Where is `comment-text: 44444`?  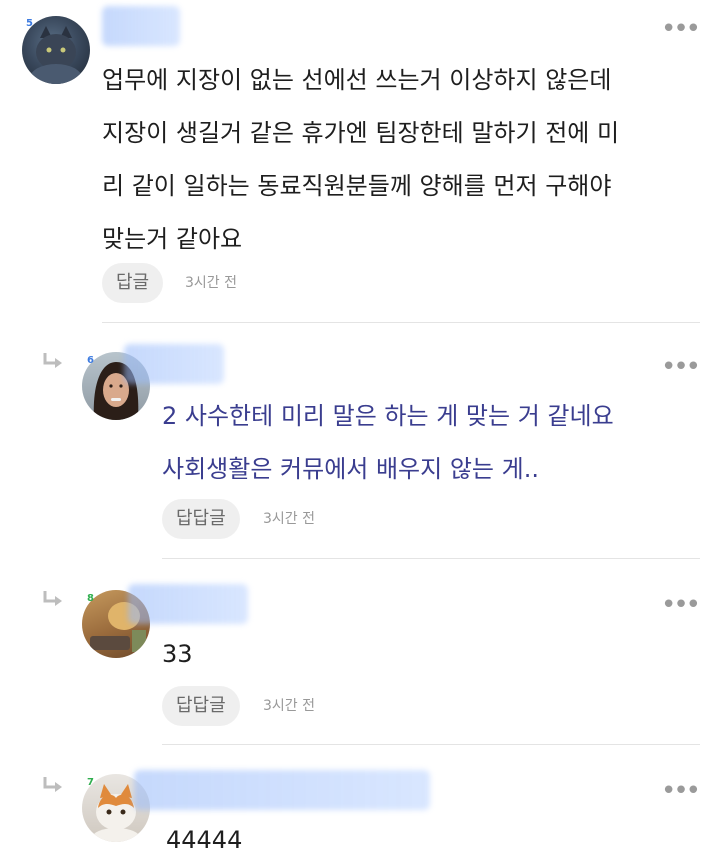 comment-text: 44444 is located at coordinates (204, 840).